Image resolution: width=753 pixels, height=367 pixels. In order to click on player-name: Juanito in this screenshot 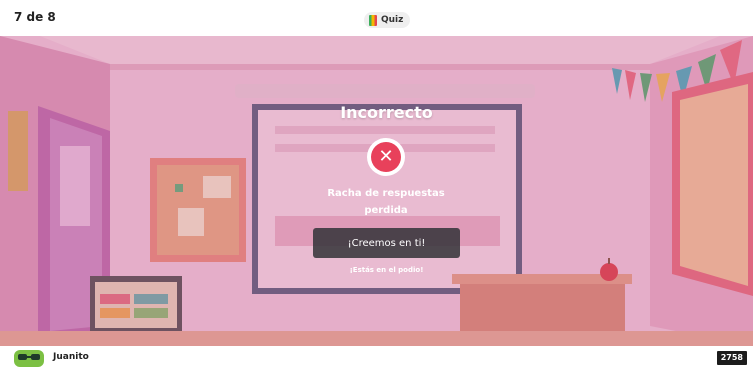, I will do `click(71, 357)`.